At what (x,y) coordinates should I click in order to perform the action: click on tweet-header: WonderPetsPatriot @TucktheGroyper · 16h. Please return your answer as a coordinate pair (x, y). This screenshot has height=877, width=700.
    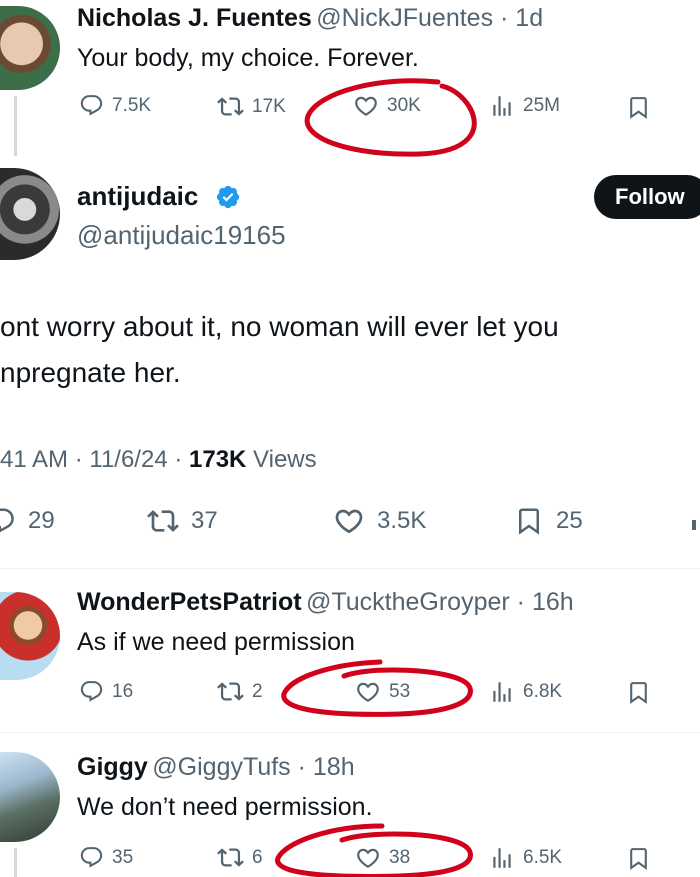
    Looking at the image, I should click on (325, 602).